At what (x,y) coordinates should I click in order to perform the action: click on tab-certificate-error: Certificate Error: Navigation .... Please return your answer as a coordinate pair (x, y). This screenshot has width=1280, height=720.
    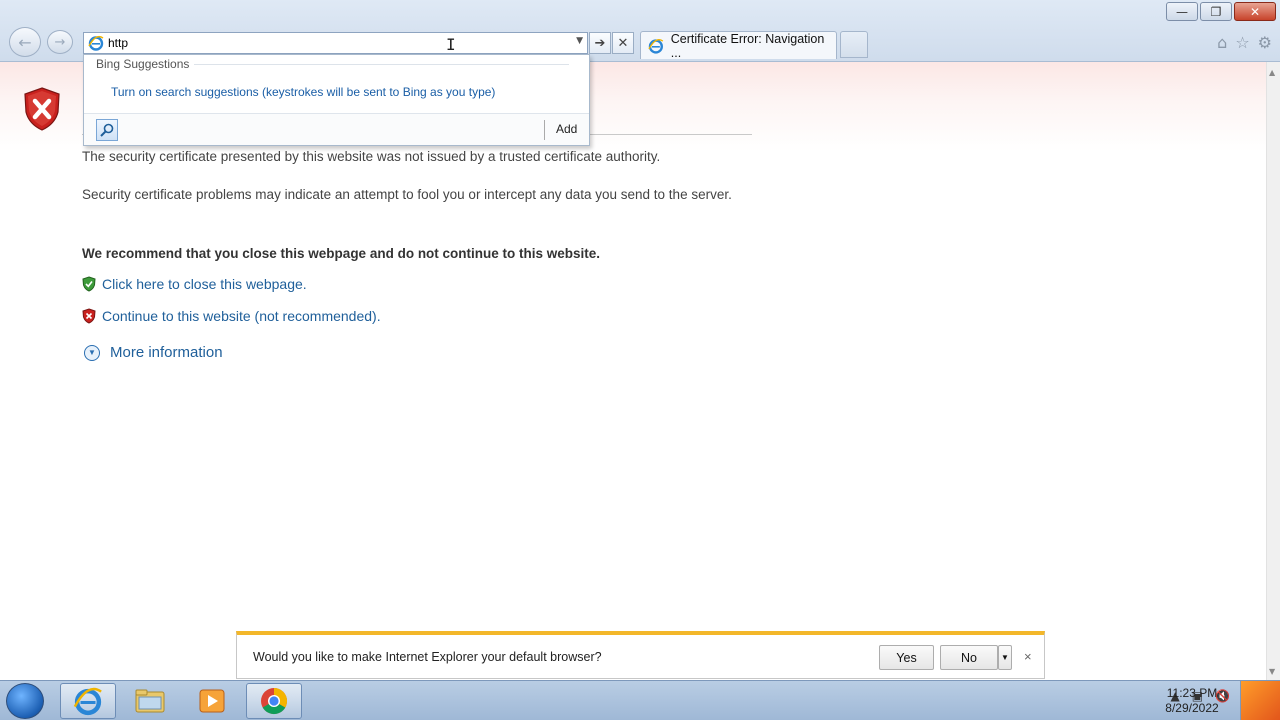
    Looking at the image, I should click on (738, 45).